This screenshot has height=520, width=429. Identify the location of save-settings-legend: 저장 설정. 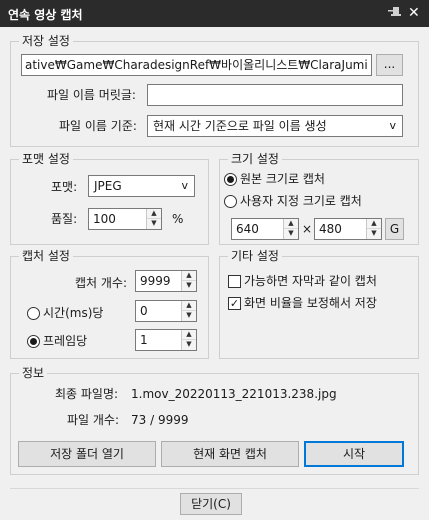
(46, 41).